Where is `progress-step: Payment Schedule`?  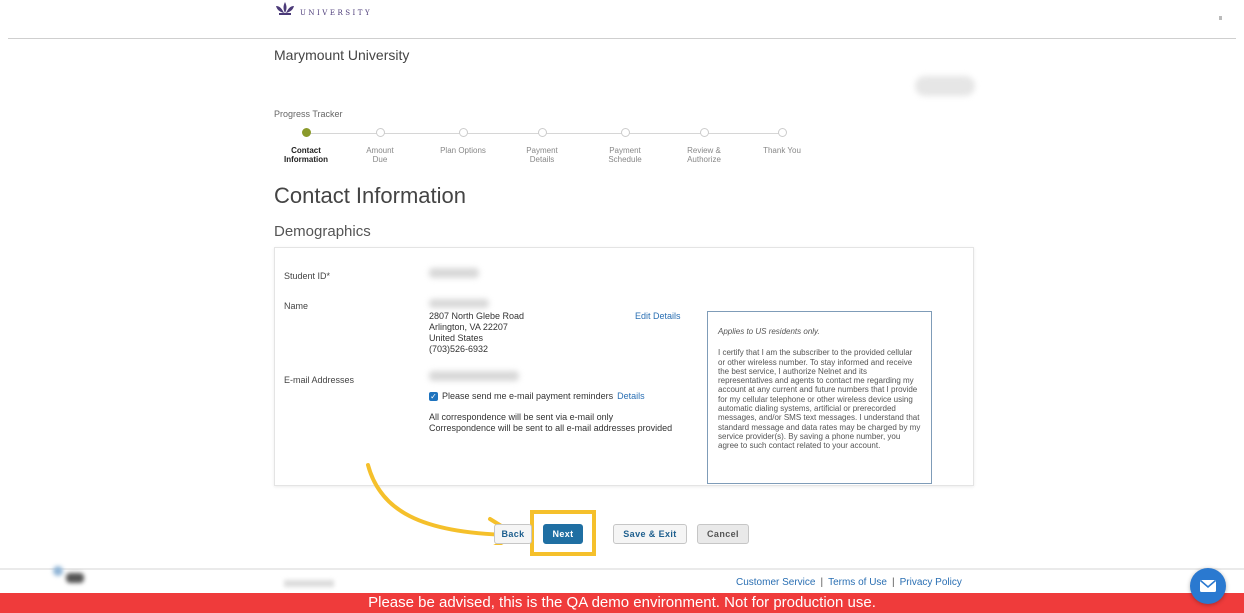 progress-step: Payment Schedule is located at coordinates (625, 146).